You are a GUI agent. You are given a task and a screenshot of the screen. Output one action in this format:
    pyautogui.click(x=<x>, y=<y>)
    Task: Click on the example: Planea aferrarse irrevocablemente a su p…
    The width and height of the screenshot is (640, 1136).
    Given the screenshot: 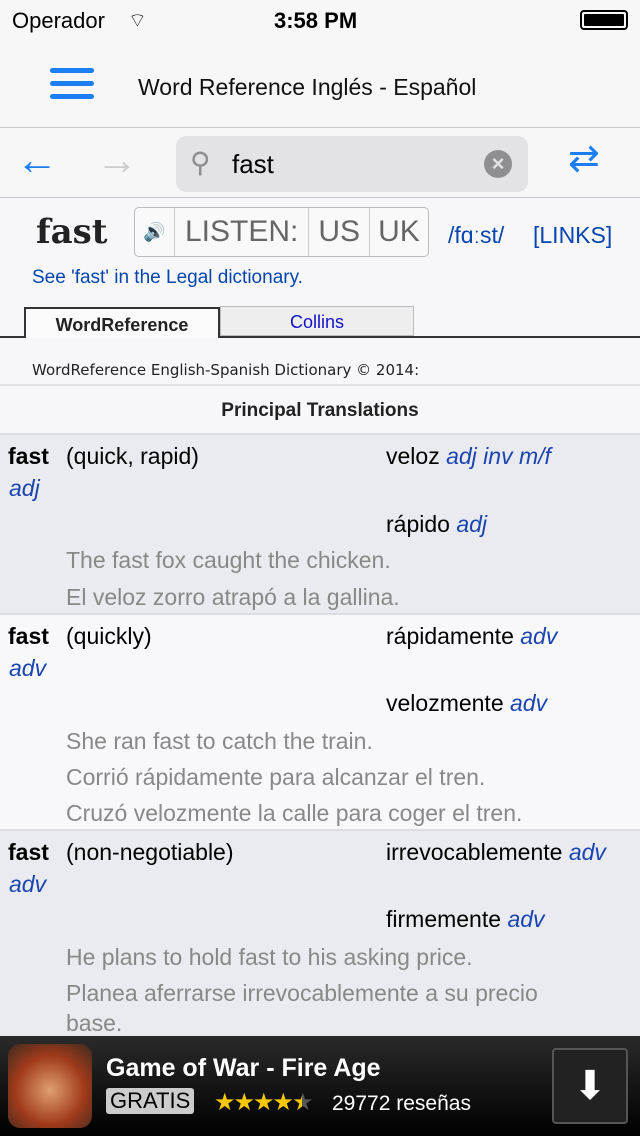 What is the action you would take?
    pyautogui.click(x=302, y=993)
    